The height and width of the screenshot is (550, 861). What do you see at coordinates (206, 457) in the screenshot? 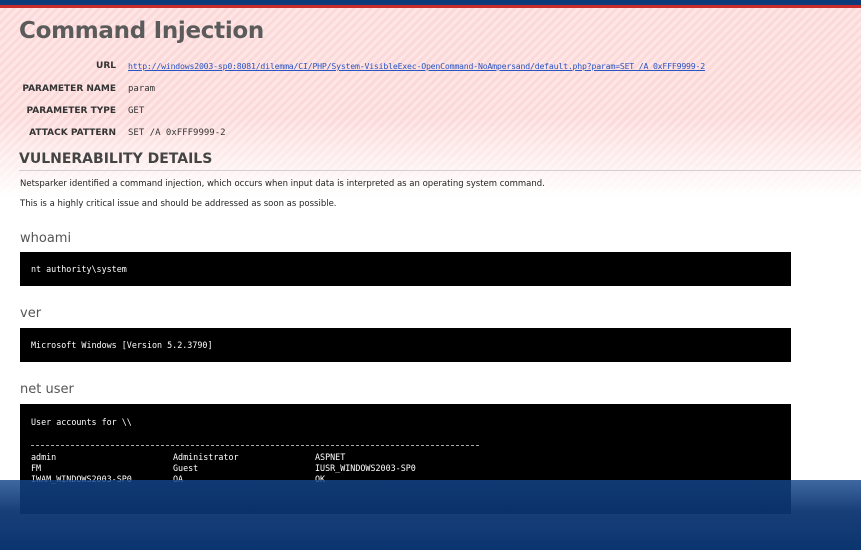
I see `user-account: Administrator` at bounding box center [206, 457].